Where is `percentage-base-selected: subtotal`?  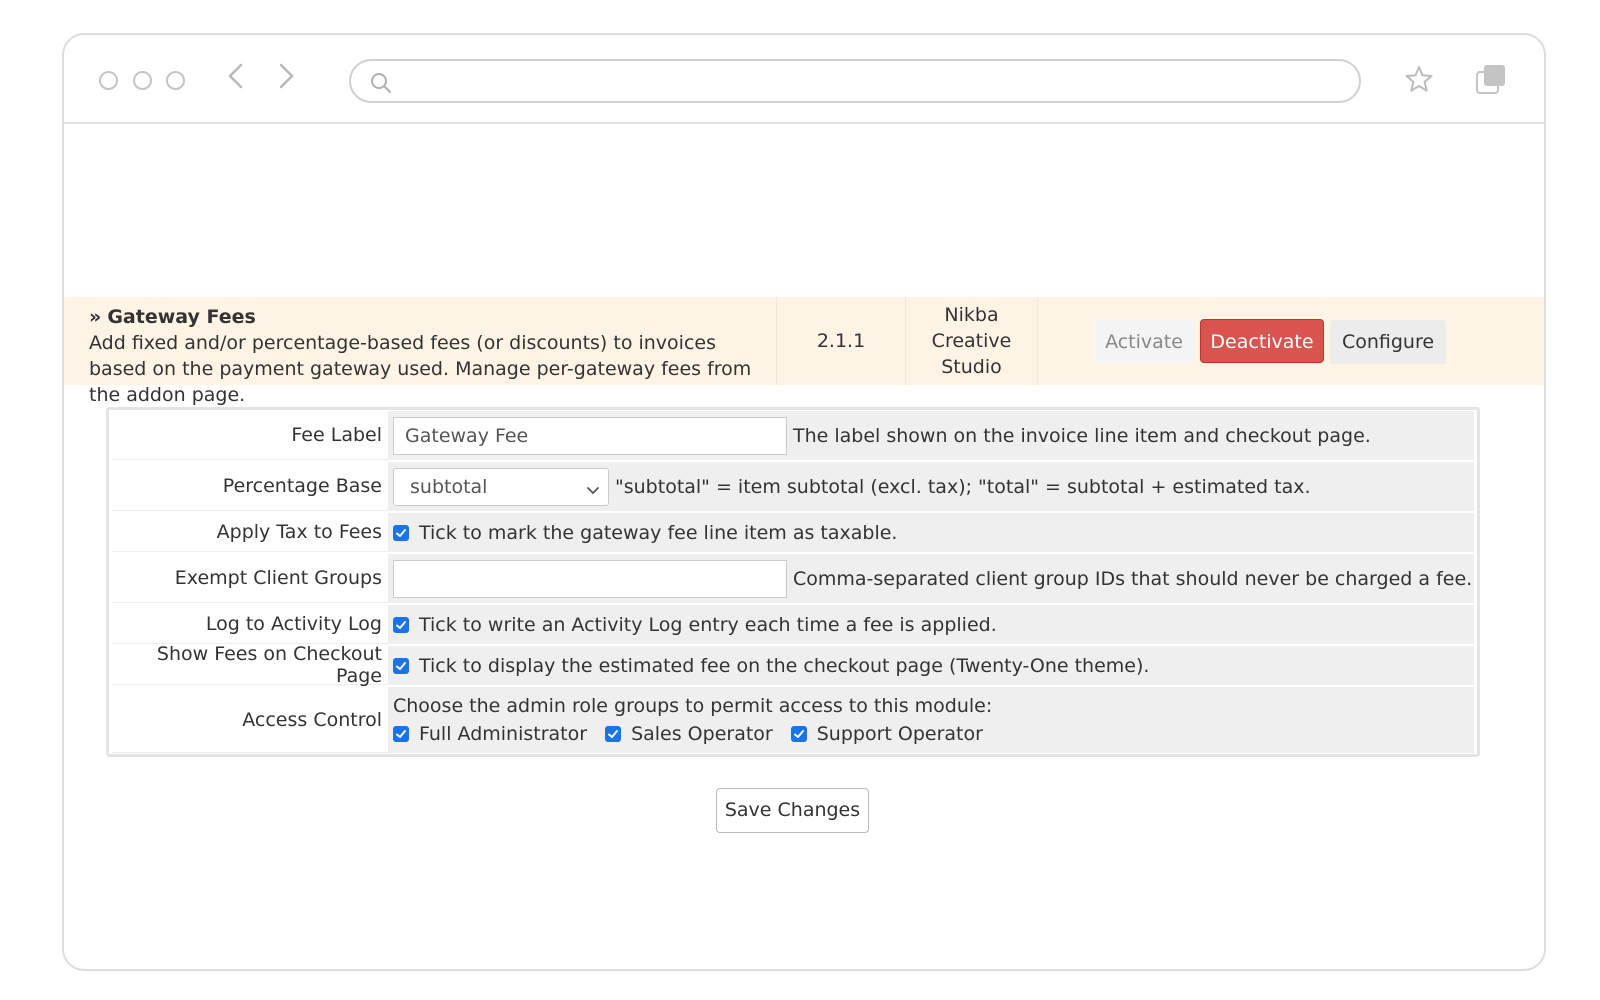 percentage-base-selected: subtotal is located at coordinates (449, 486).